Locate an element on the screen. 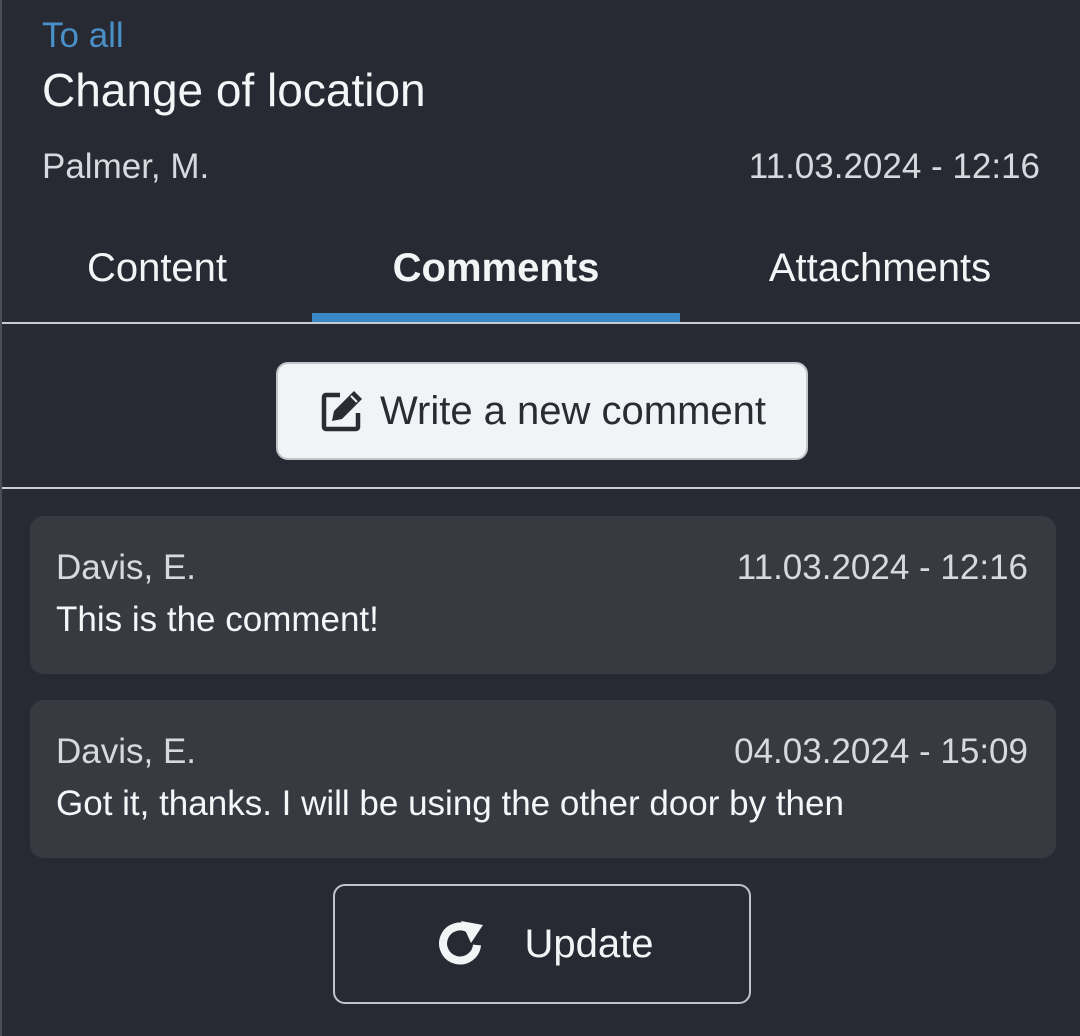 The height and width of the screenshot is (1036, 1080). comment-datetime: 04.03.2024 - 15:09 is located at coordinates (881, 751).